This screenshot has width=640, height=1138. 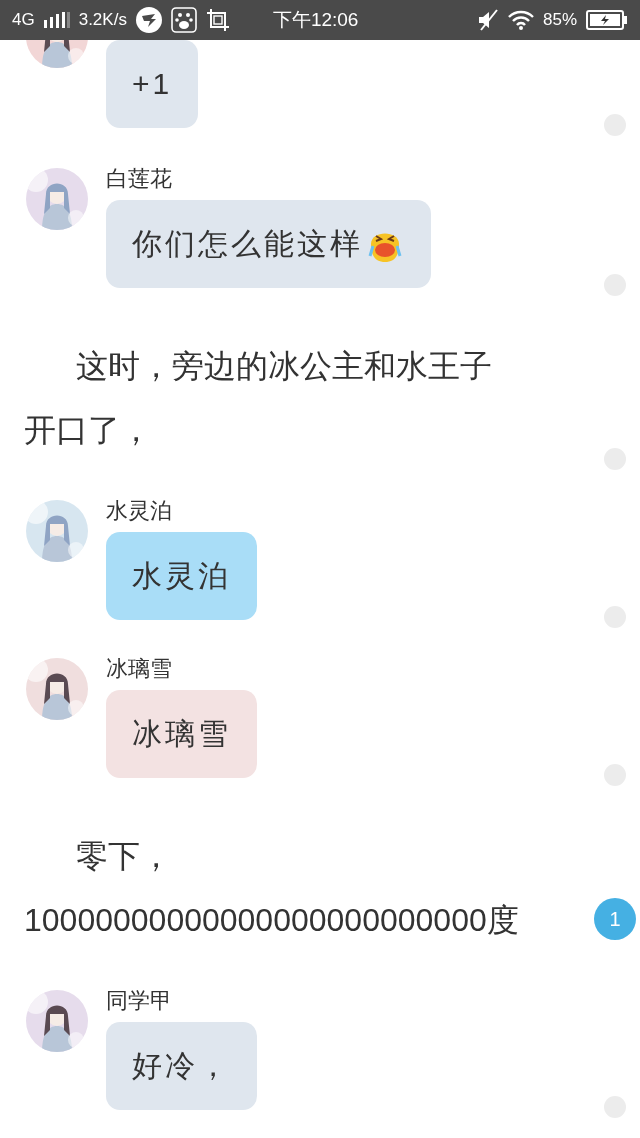 I want to click on clock: 下午12:06, so click(x=315, y=20).